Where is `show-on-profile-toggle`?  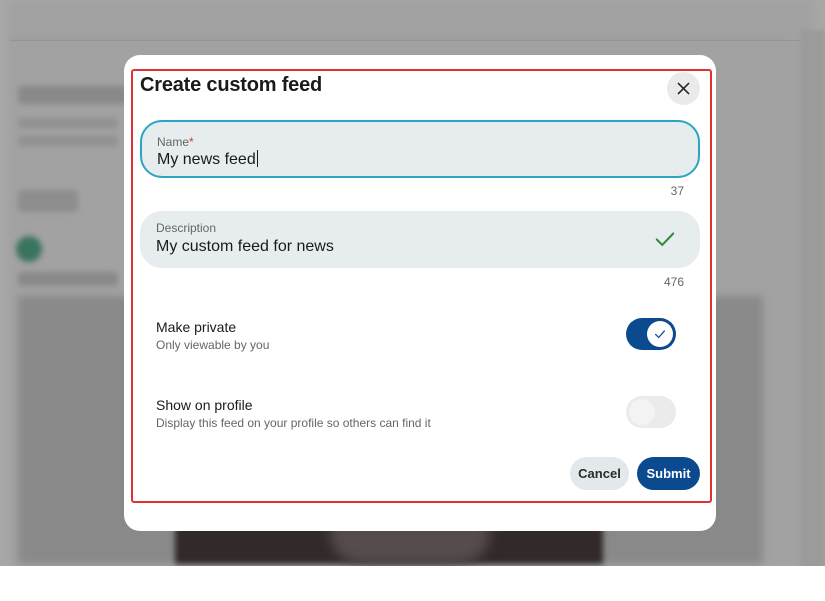
show-on-profile-toggle is located at coordinates (651, 412).